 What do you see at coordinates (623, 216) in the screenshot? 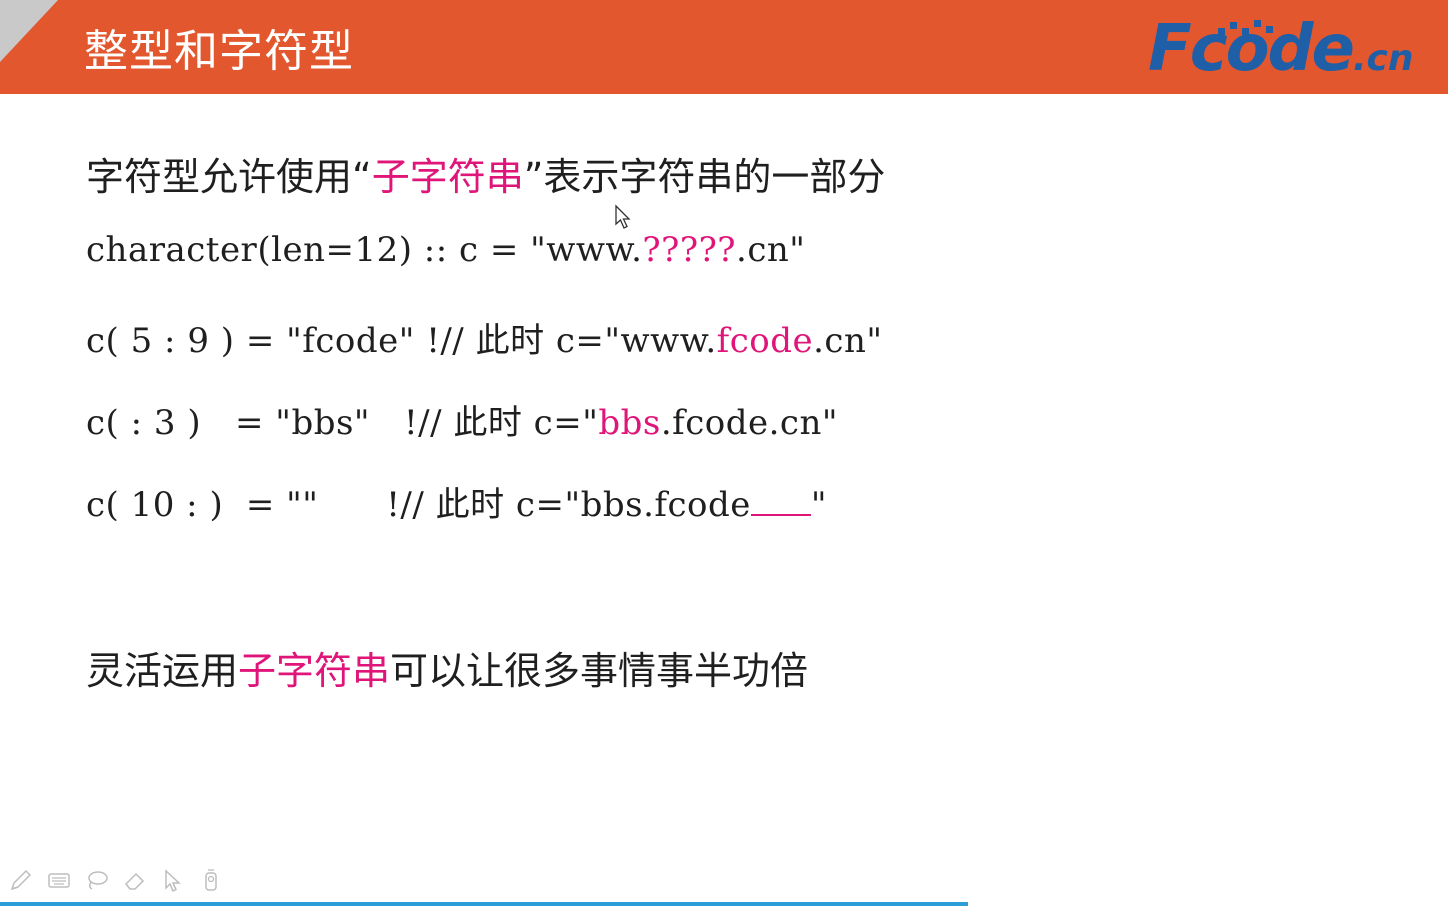
I see `mouse-cursor-icon` at bounding box center [623, 216].